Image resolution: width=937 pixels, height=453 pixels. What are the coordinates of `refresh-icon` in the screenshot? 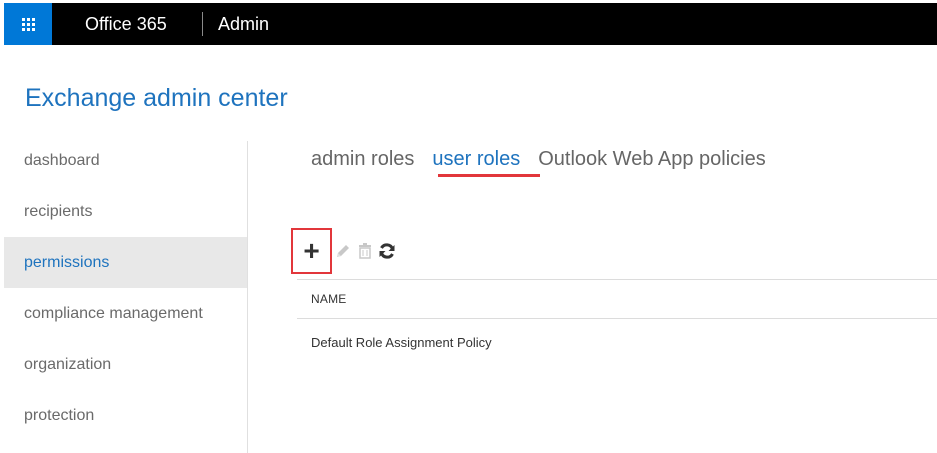 It's located at (387, 251).